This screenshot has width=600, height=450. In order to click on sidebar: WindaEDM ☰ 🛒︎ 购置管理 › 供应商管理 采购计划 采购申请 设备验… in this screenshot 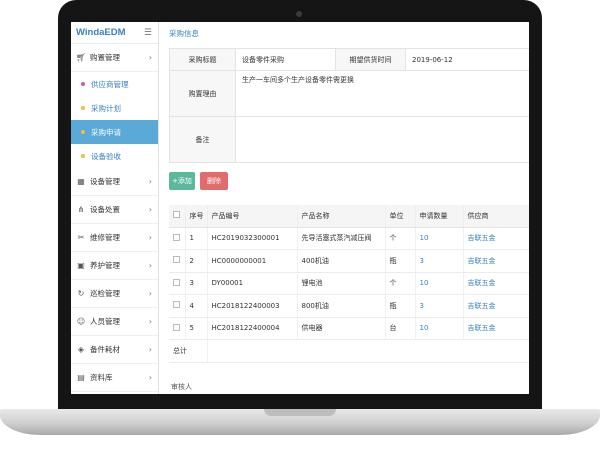, I will do `click(115, 208)`.